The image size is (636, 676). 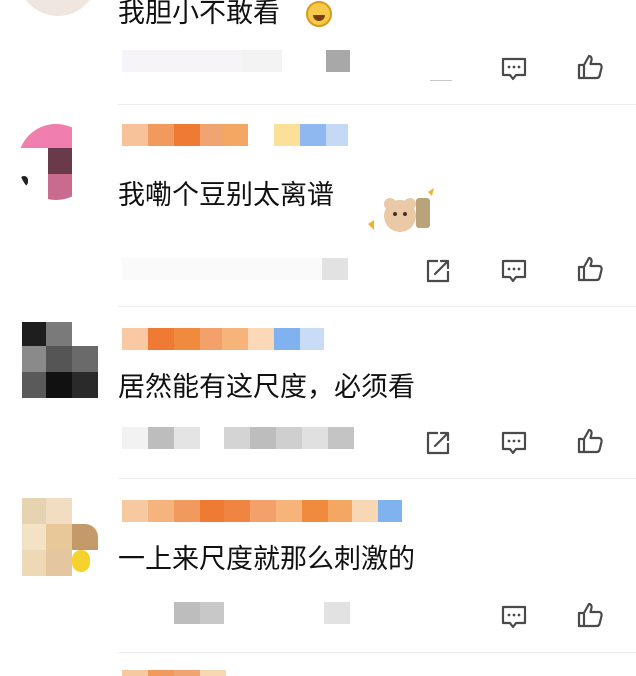 What do you see at coordinates (199, 14) in the screenshot?
I see `comment-text: 我胆小不敢看` at bounding box center [199, 14].